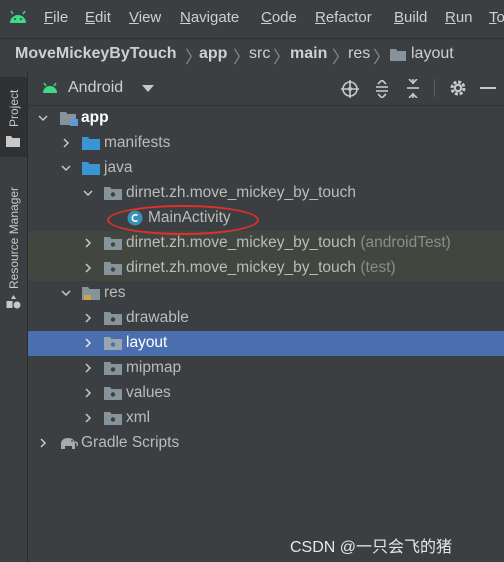  I want to click on tree-item-xml: xml, so click(266, 418).